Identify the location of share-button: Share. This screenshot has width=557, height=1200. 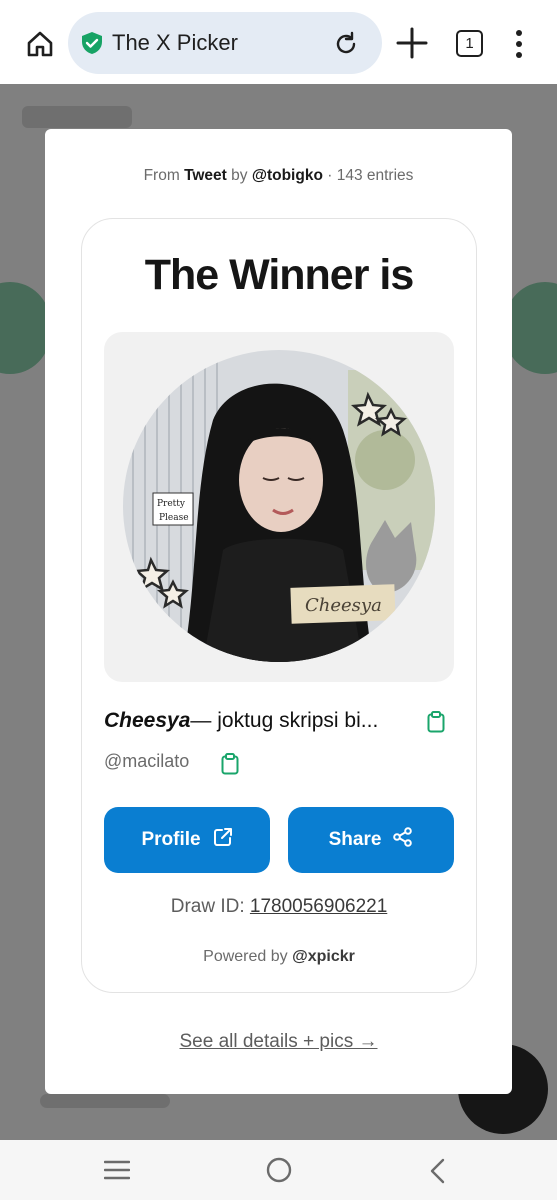
(371, 840).